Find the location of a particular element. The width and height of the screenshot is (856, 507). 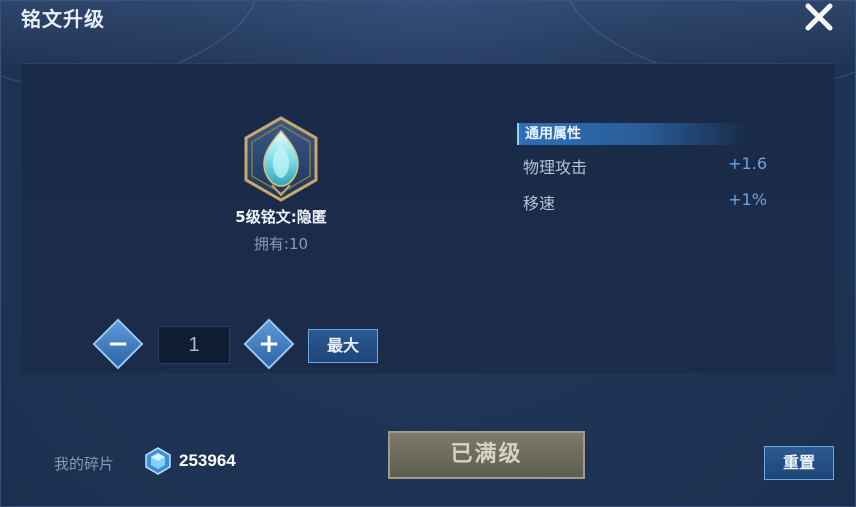

dialog-title: 铭文升级 is located at coordinates (63, 19).